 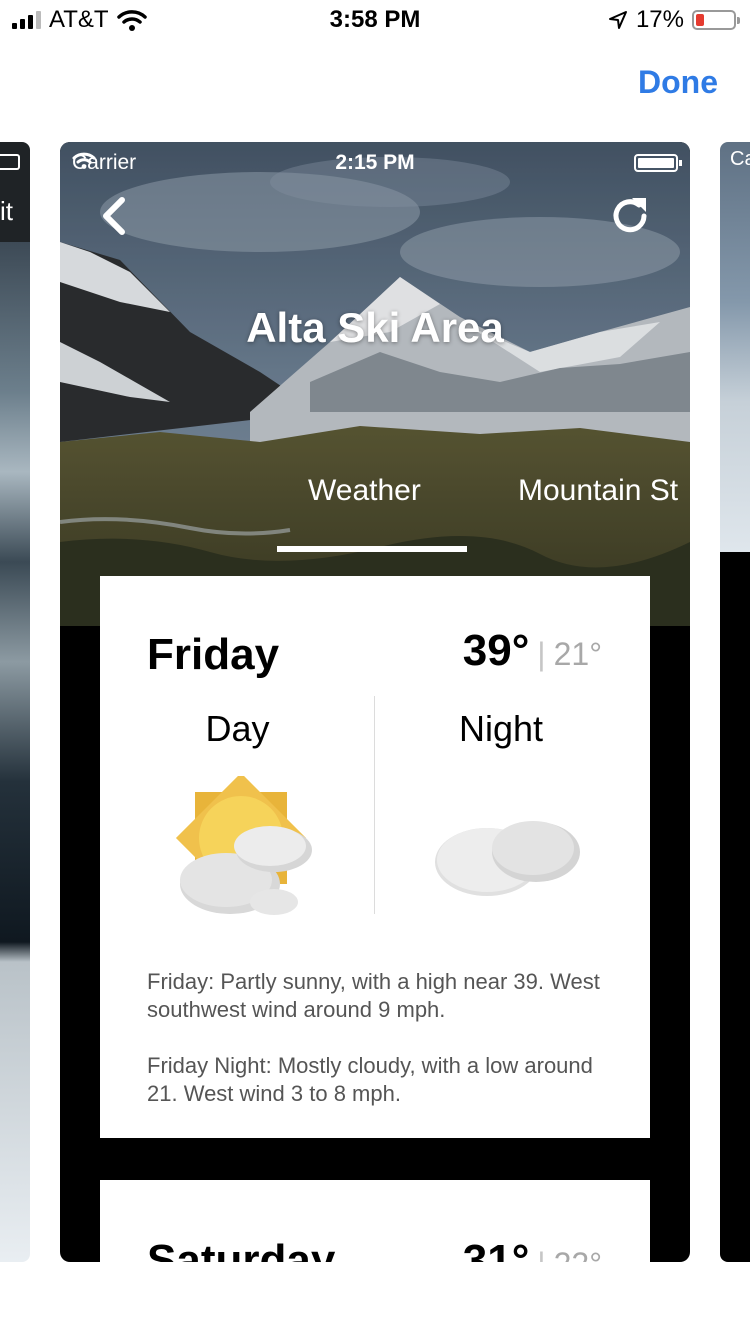 What do you see at coordinates (598, 491) in the screenshot?
I see `tab-mountain-stats: Mountain St` at bounding box center [598, 491].